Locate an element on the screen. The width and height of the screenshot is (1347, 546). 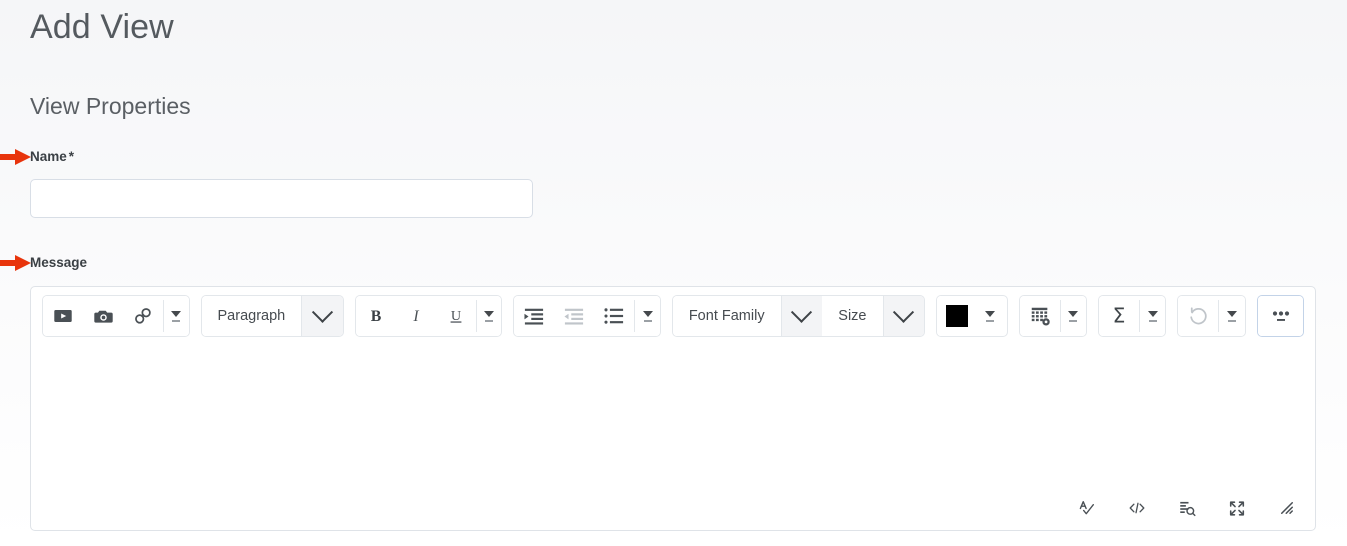
equation-caret-icon is located at coordinates (1152, 316).